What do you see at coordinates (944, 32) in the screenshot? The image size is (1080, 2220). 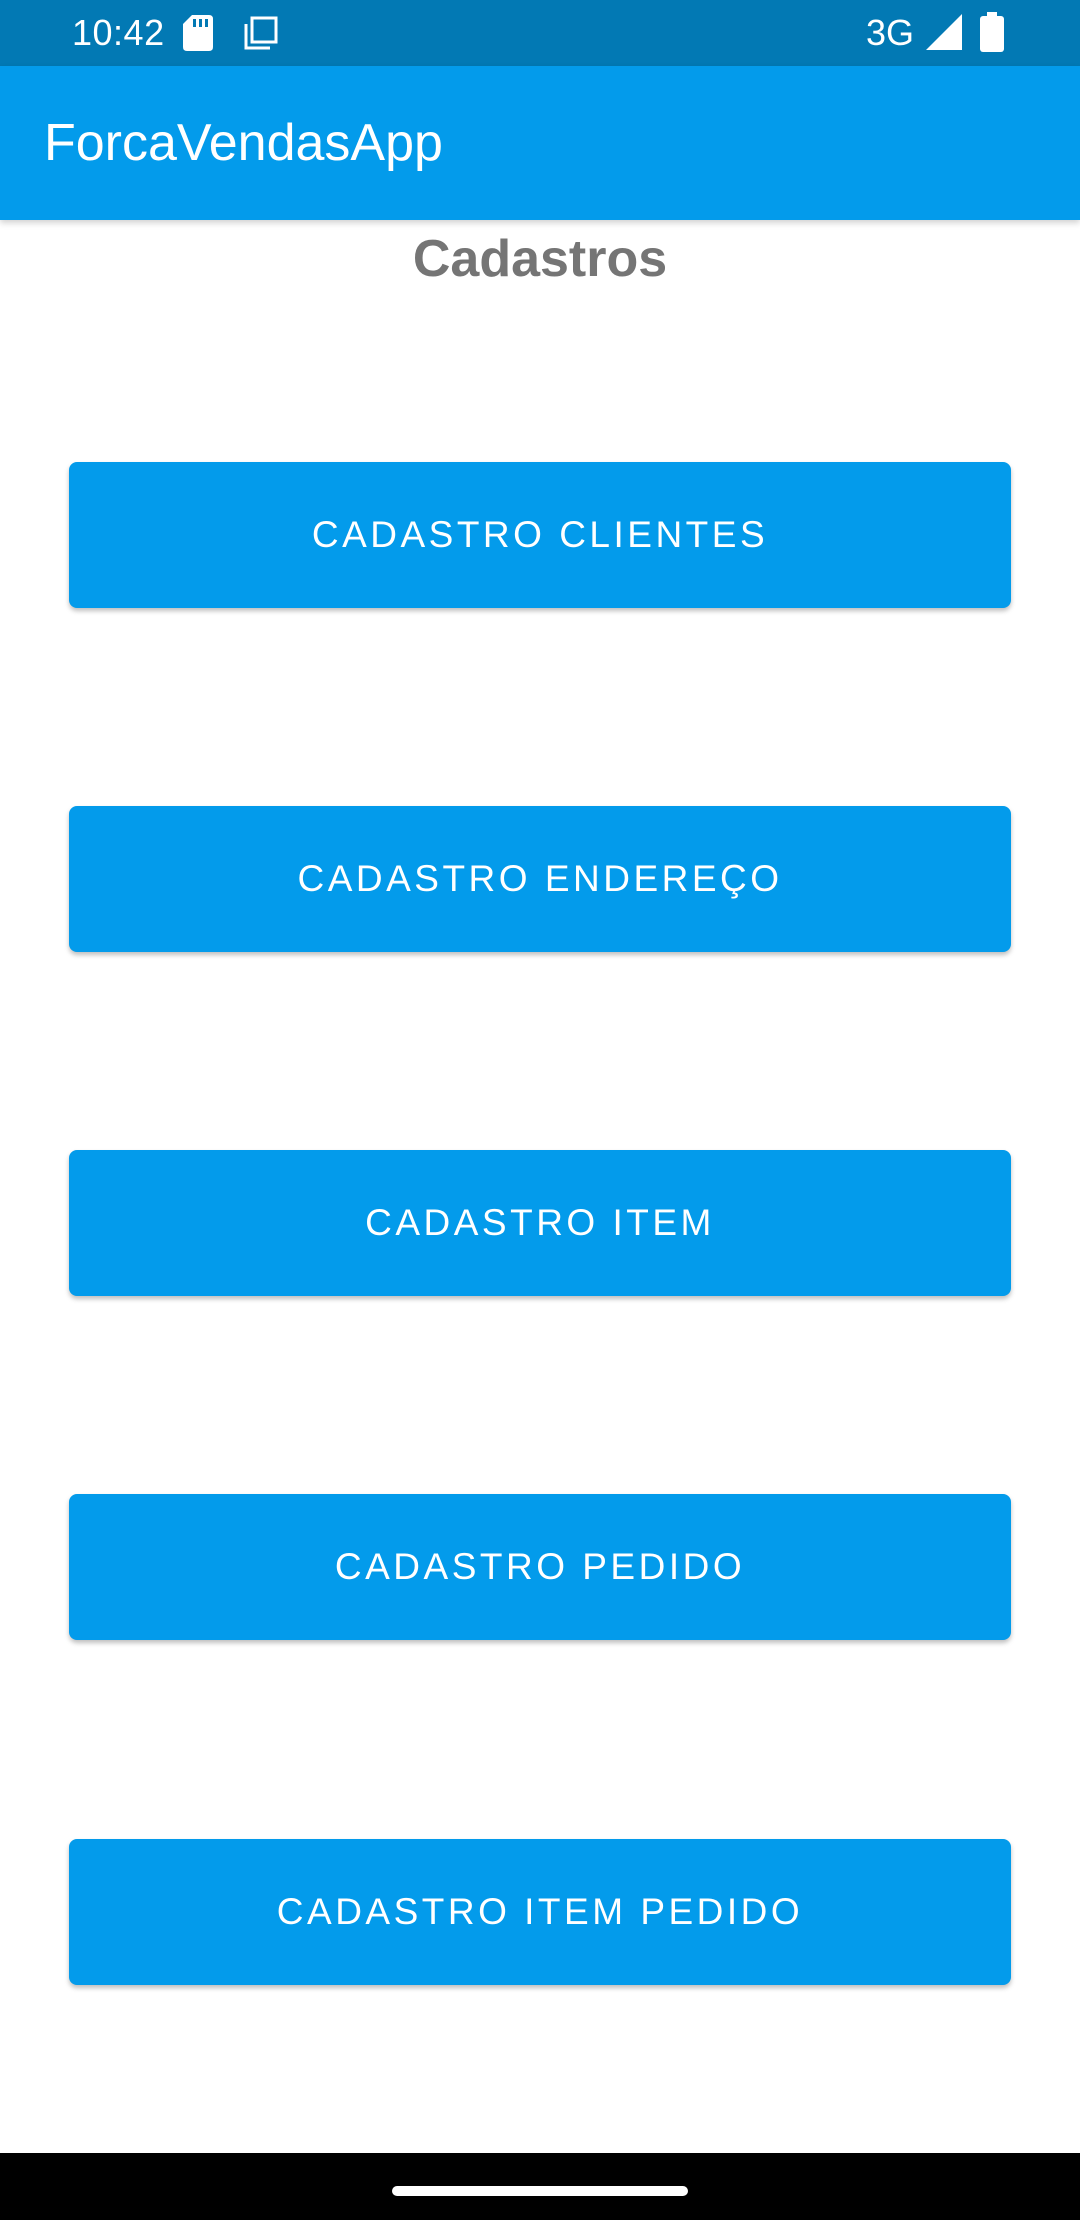 I see `signal-icon` at bounding box center [944, 32].